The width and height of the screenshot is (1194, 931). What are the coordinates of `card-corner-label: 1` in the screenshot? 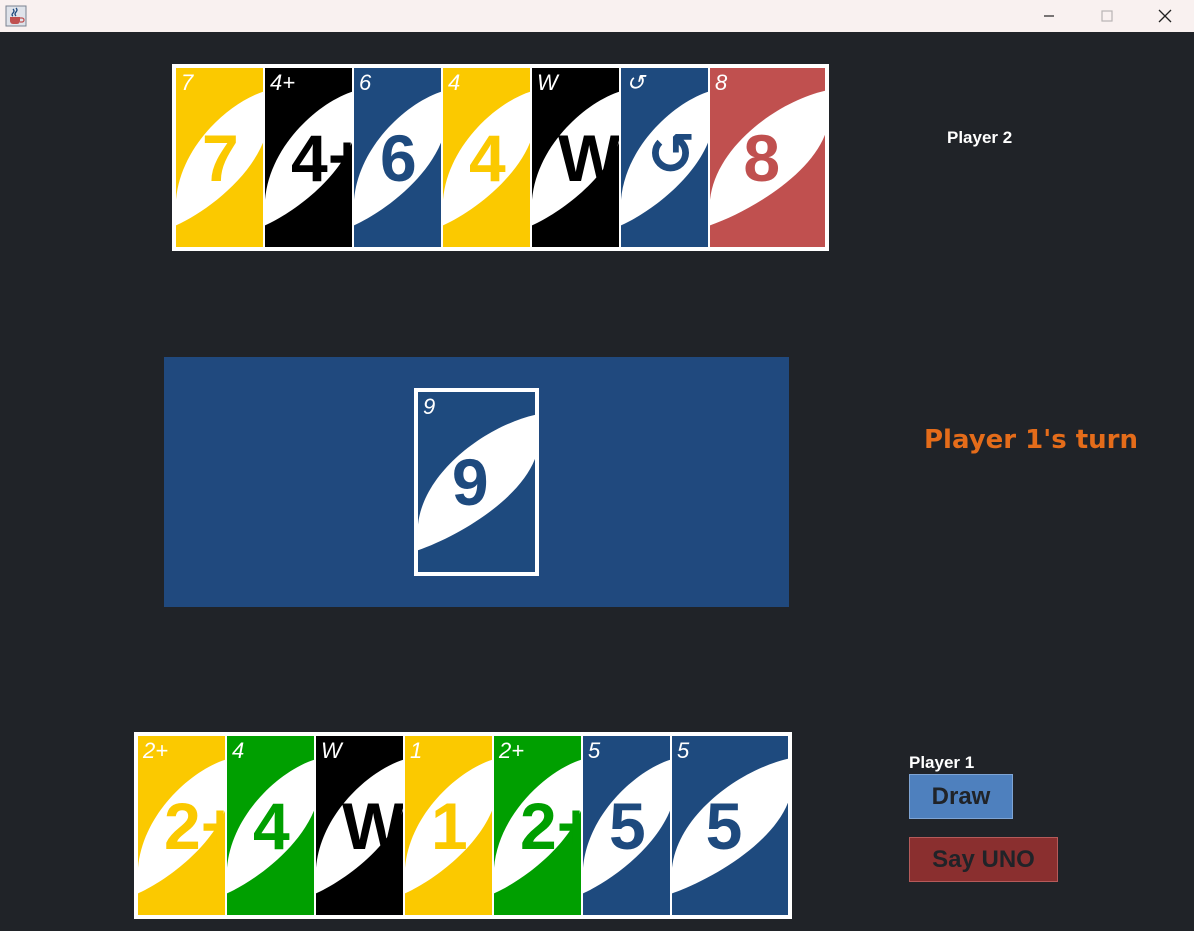 It's located at (416, 750).